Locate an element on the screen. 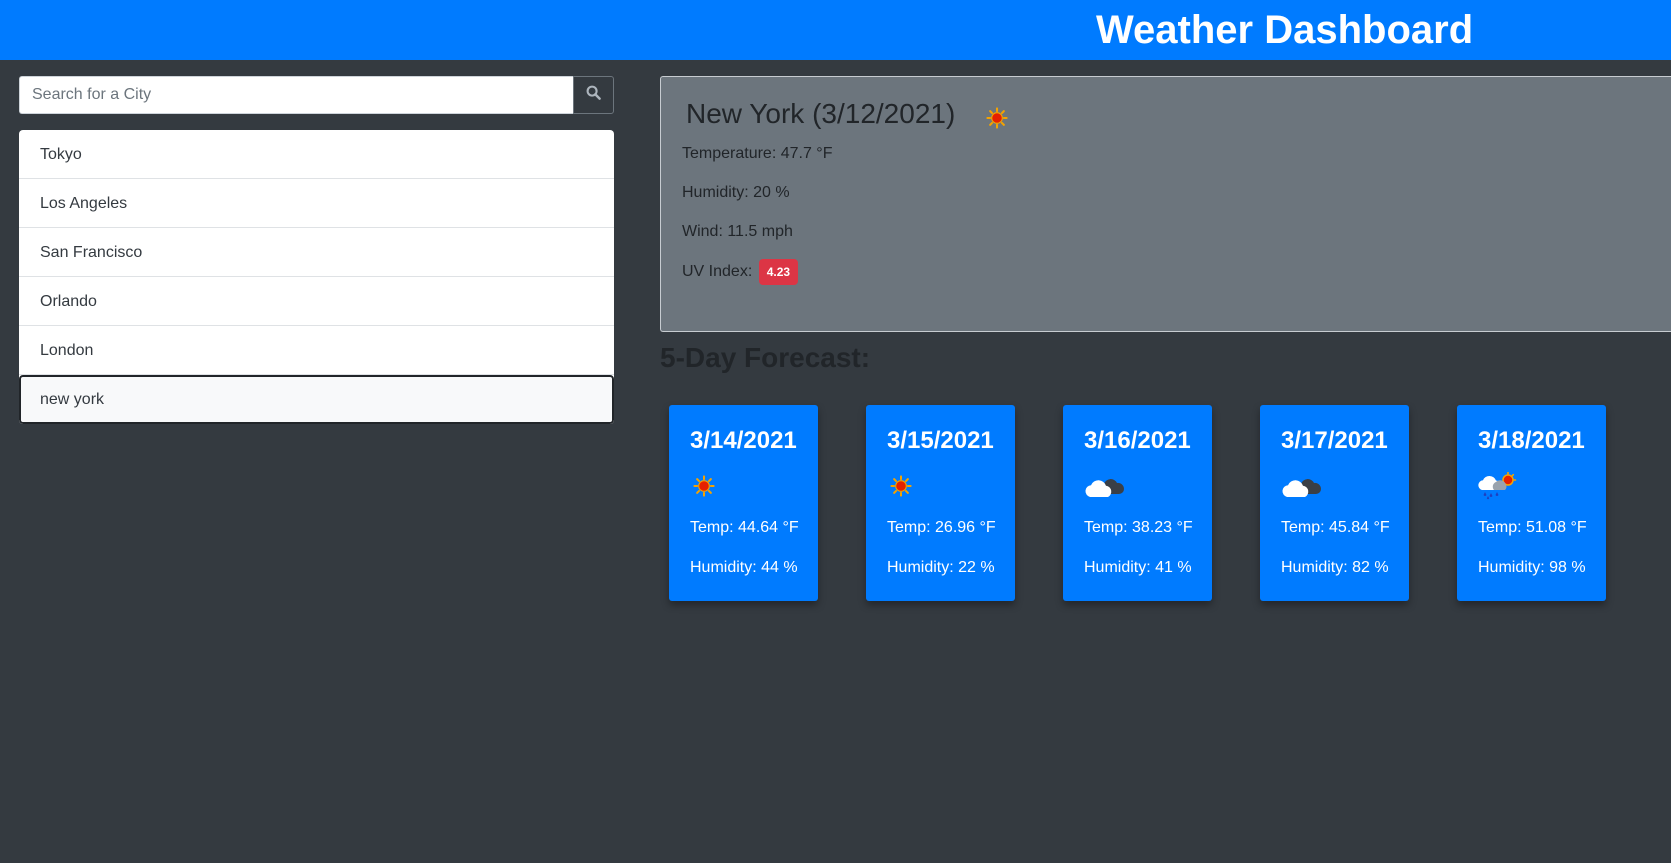 The image size is (1671, 863). forecast-humidity: Humidity: 98 % is located at coordinates (1532, 567).